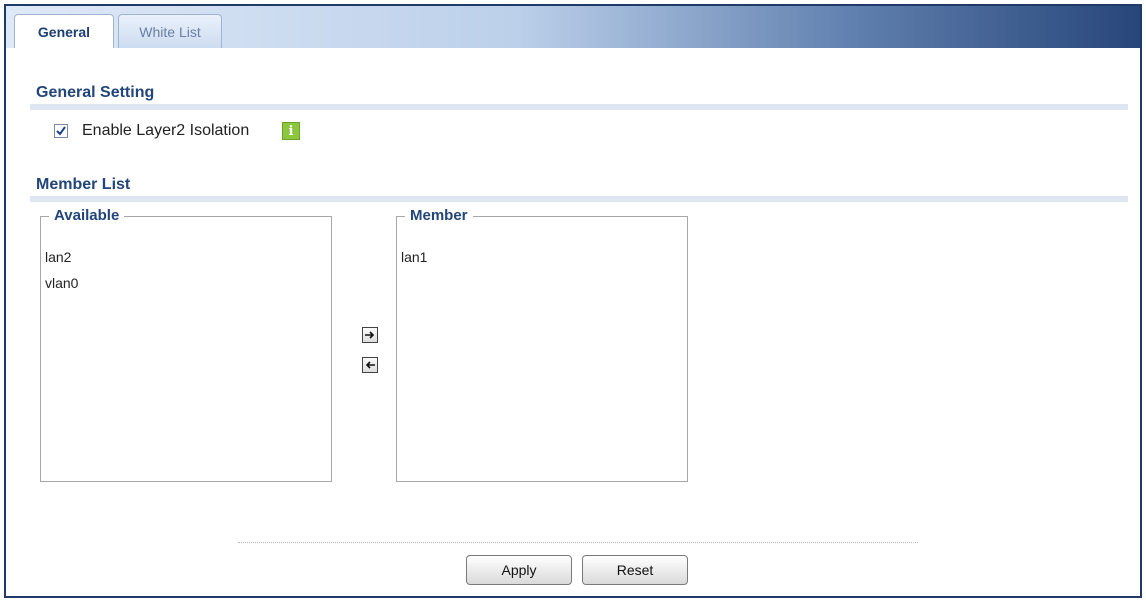  I want to click on button-divider, so click(578, 542).